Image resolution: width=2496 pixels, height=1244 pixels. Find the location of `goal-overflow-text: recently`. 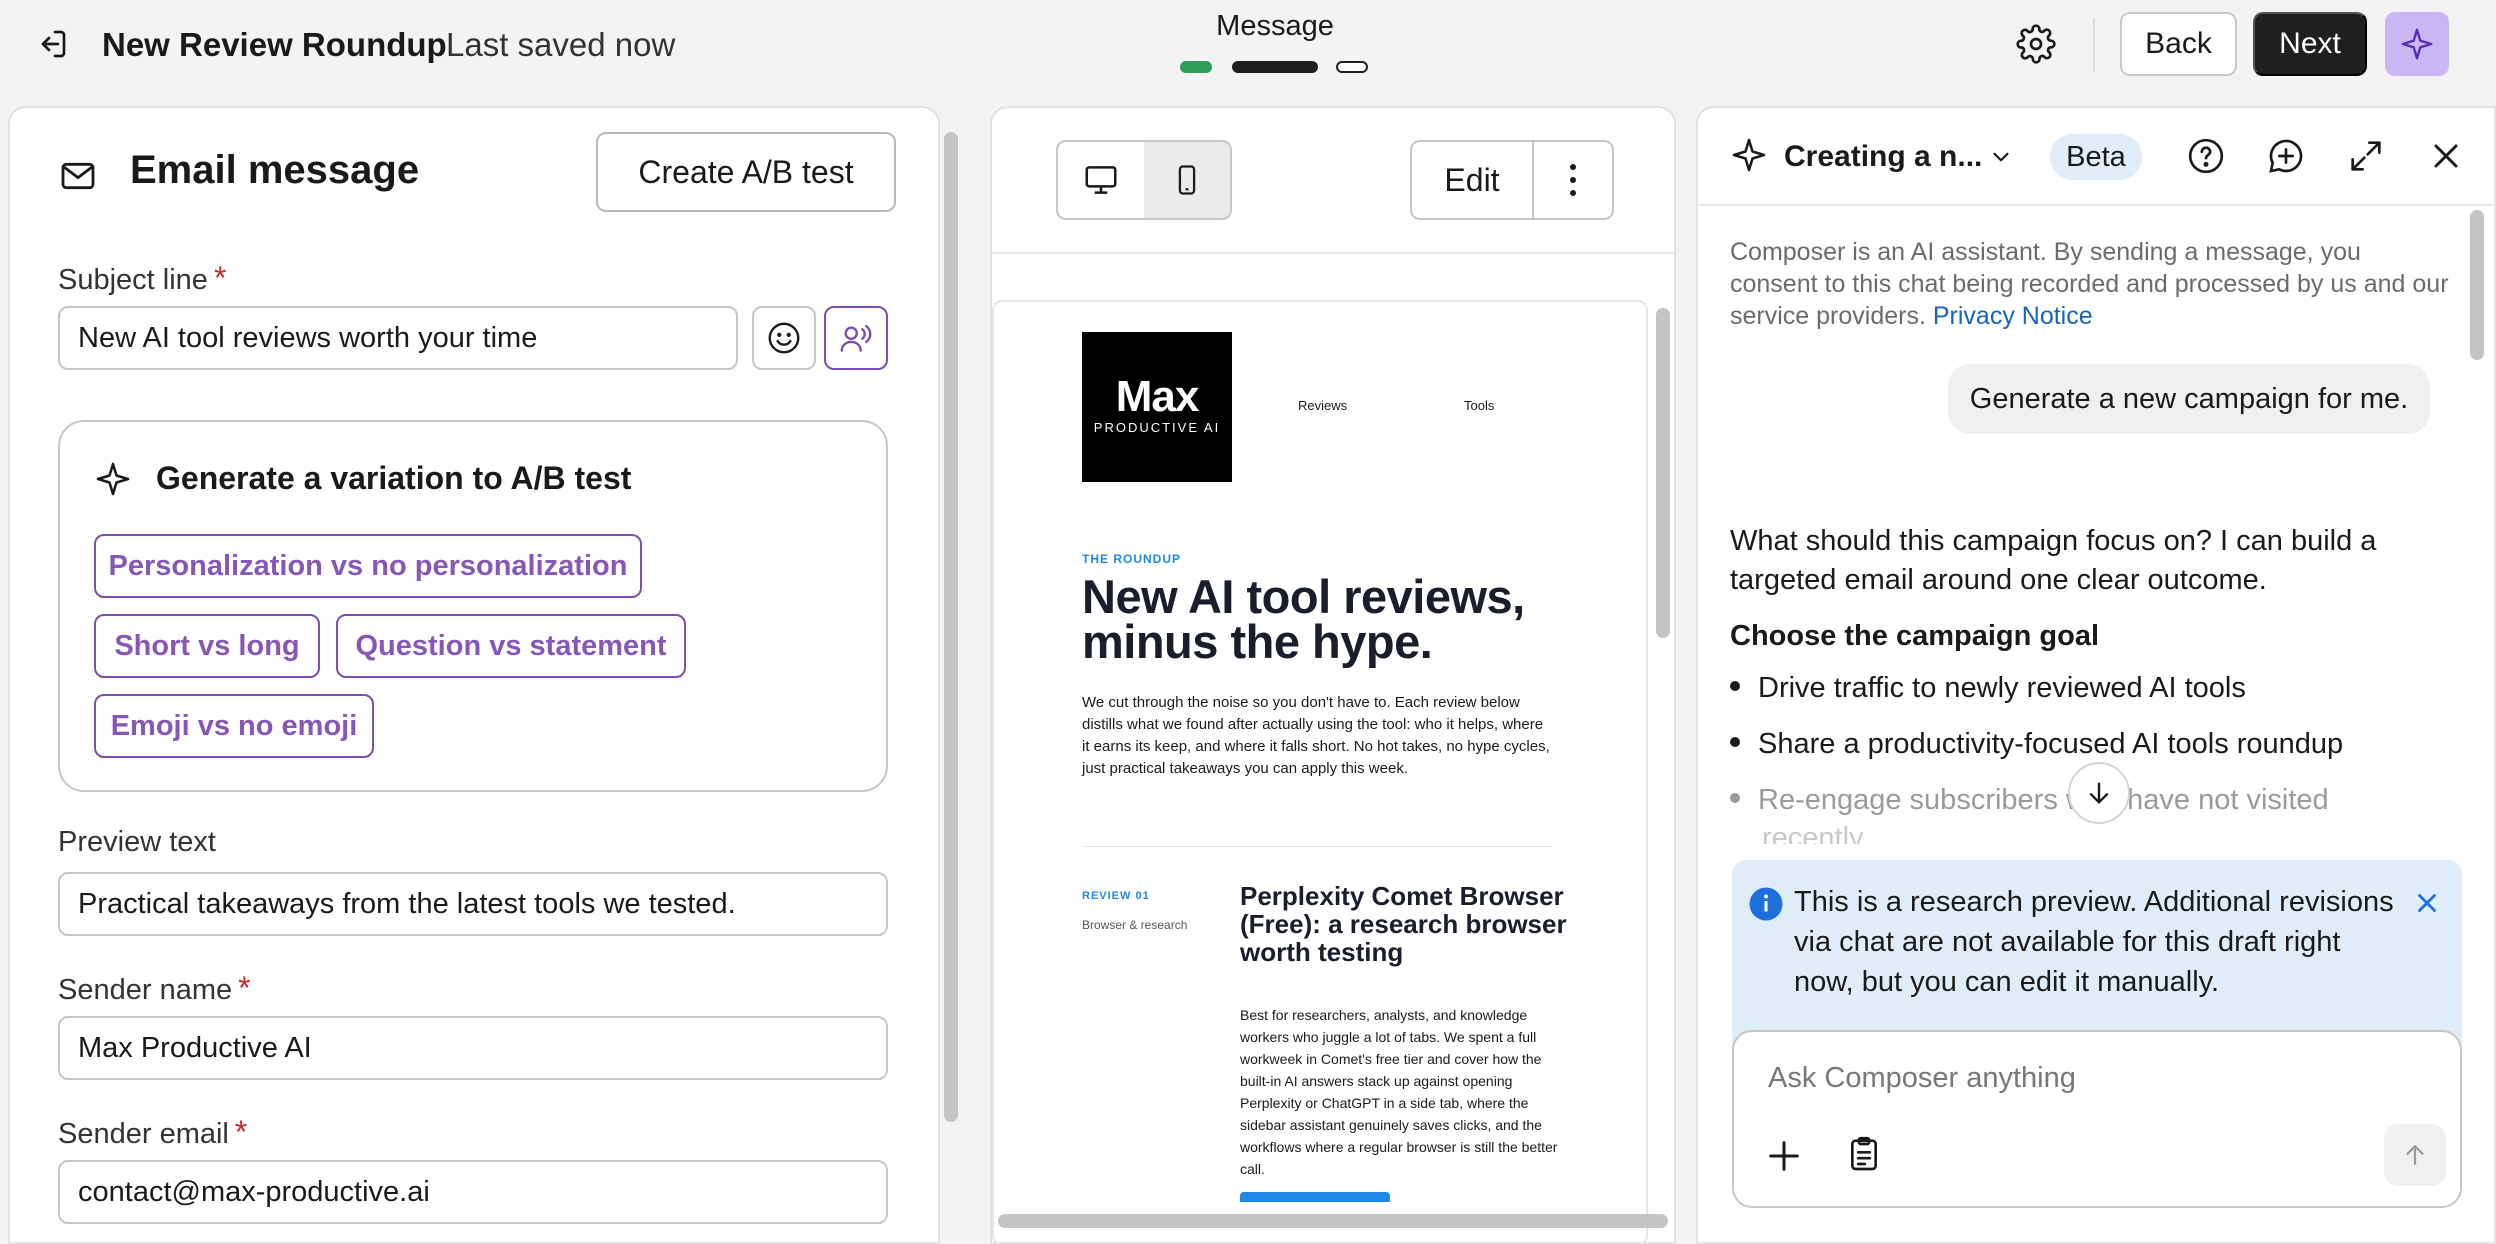

goal-overflow-text: recently is located at coordinates (1813, 833).